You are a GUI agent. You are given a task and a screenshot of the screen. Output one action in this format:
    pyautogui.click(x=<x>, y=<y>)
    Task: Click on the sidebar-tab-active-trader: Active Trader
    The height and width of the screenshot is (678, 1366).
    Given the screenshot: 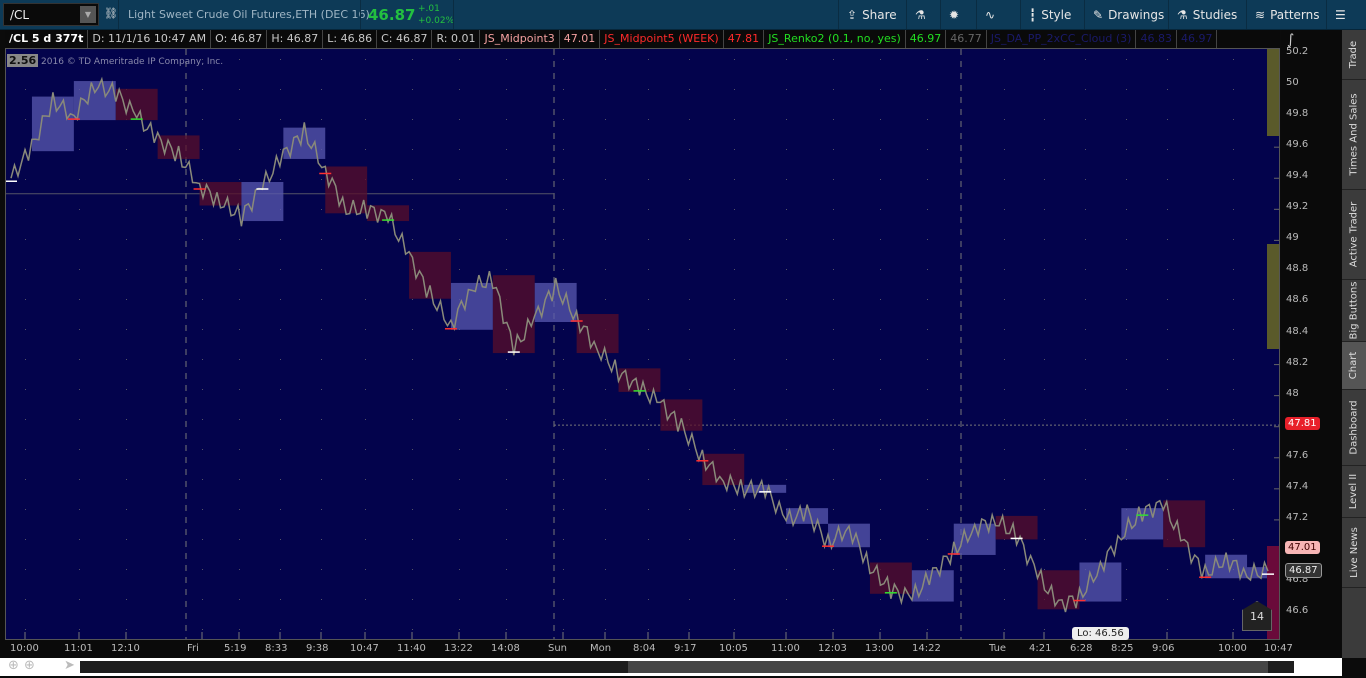 What is the action you would take?
    pyautogui.click(x=1354, y=235)
    